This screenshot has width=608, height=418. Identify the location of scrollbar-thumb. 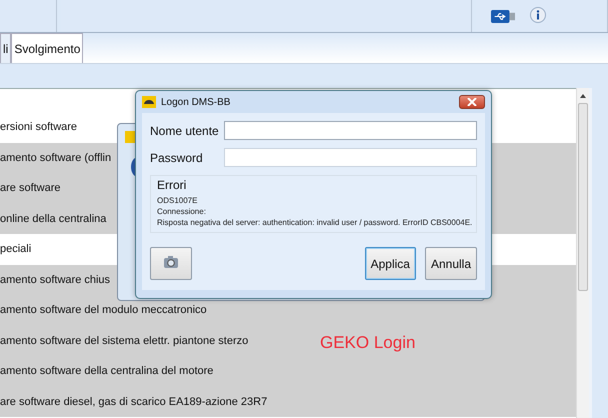
(583, 197).